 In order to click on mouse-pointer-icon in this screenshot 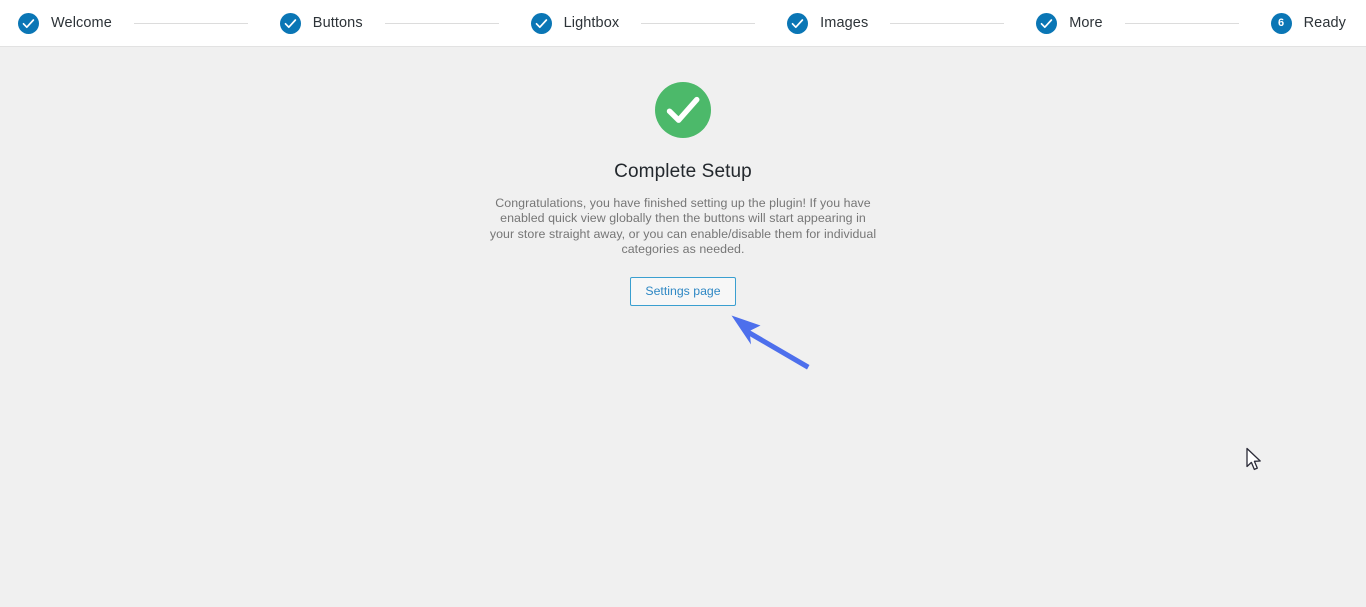, I will do `click(1254, 460)`.